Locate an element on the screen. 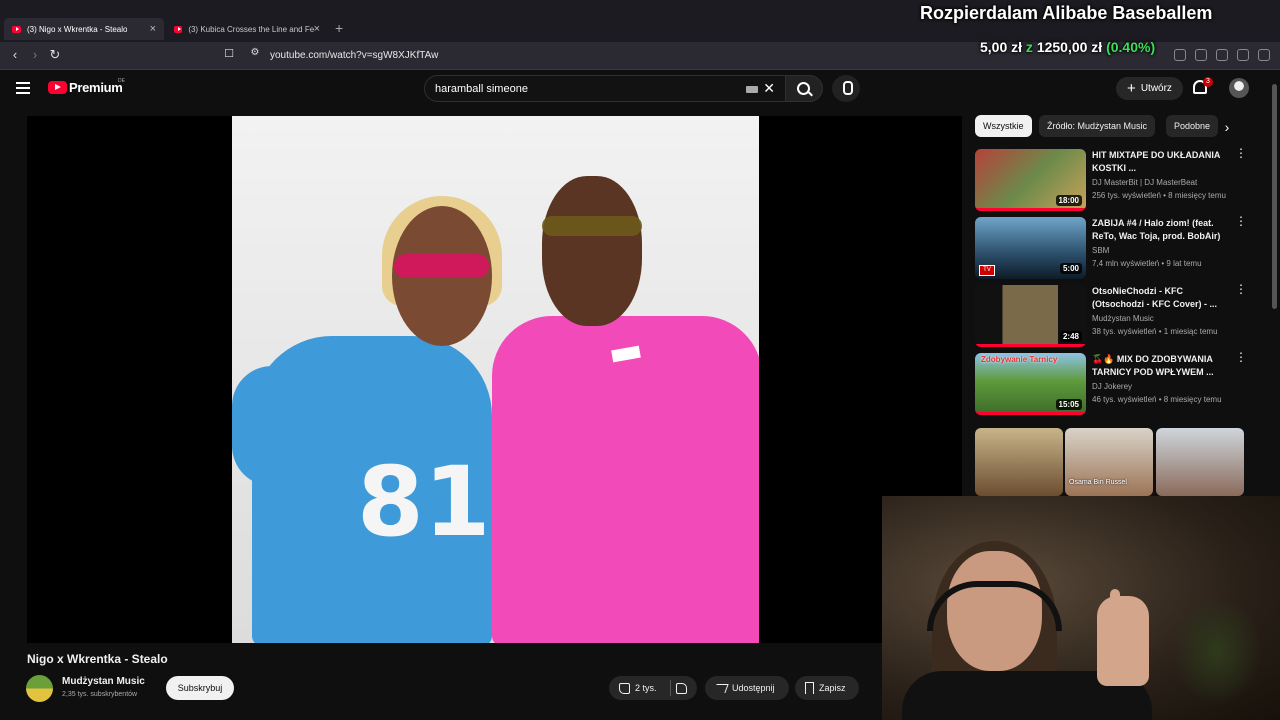  clear-search-icon: ✕ is located at coordinates (769, 88).